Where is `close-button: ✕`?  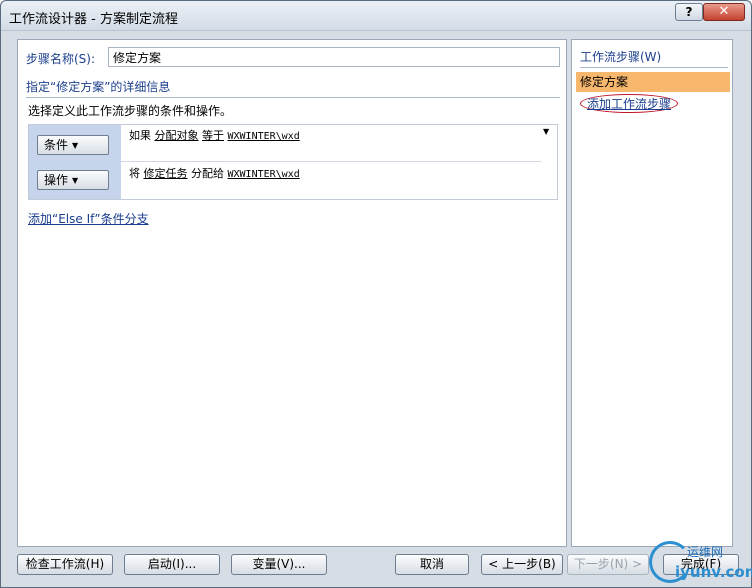
close-button: ✕ is located at coordinates (724, 12).